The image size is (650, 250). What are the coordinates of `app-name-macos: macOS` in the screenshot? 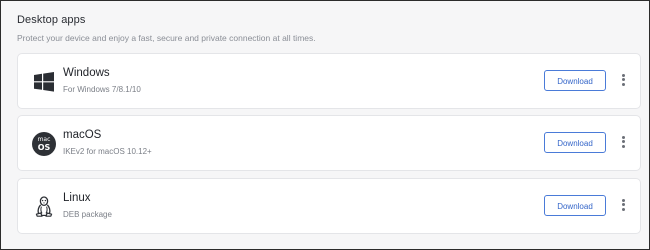 It's located at (82, 135).